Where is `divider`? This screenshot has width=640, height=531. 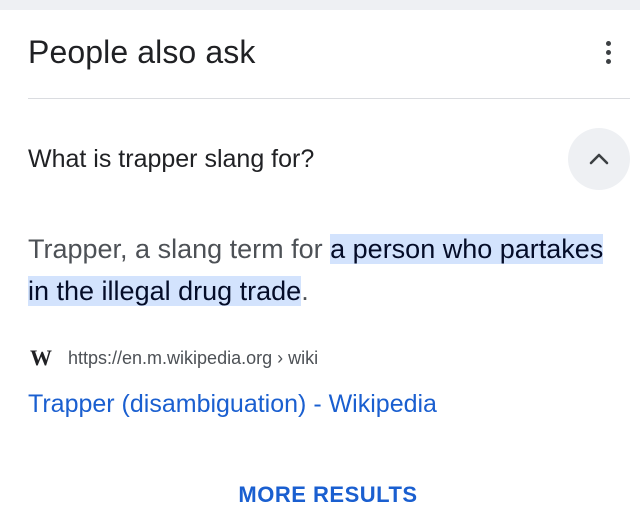 divider is located at coordinates (329, 98).